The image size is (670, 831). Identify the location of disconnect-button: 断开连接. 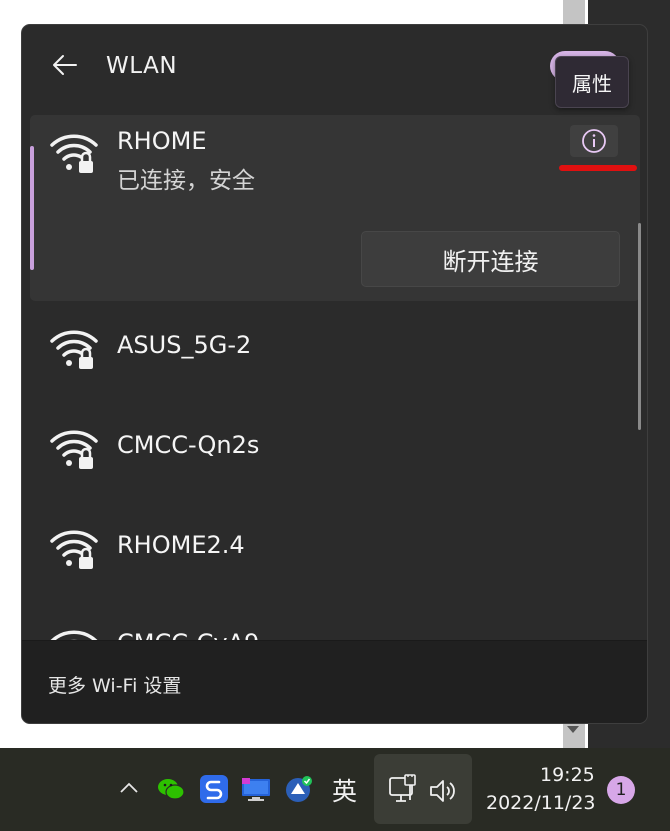
(490, 259).